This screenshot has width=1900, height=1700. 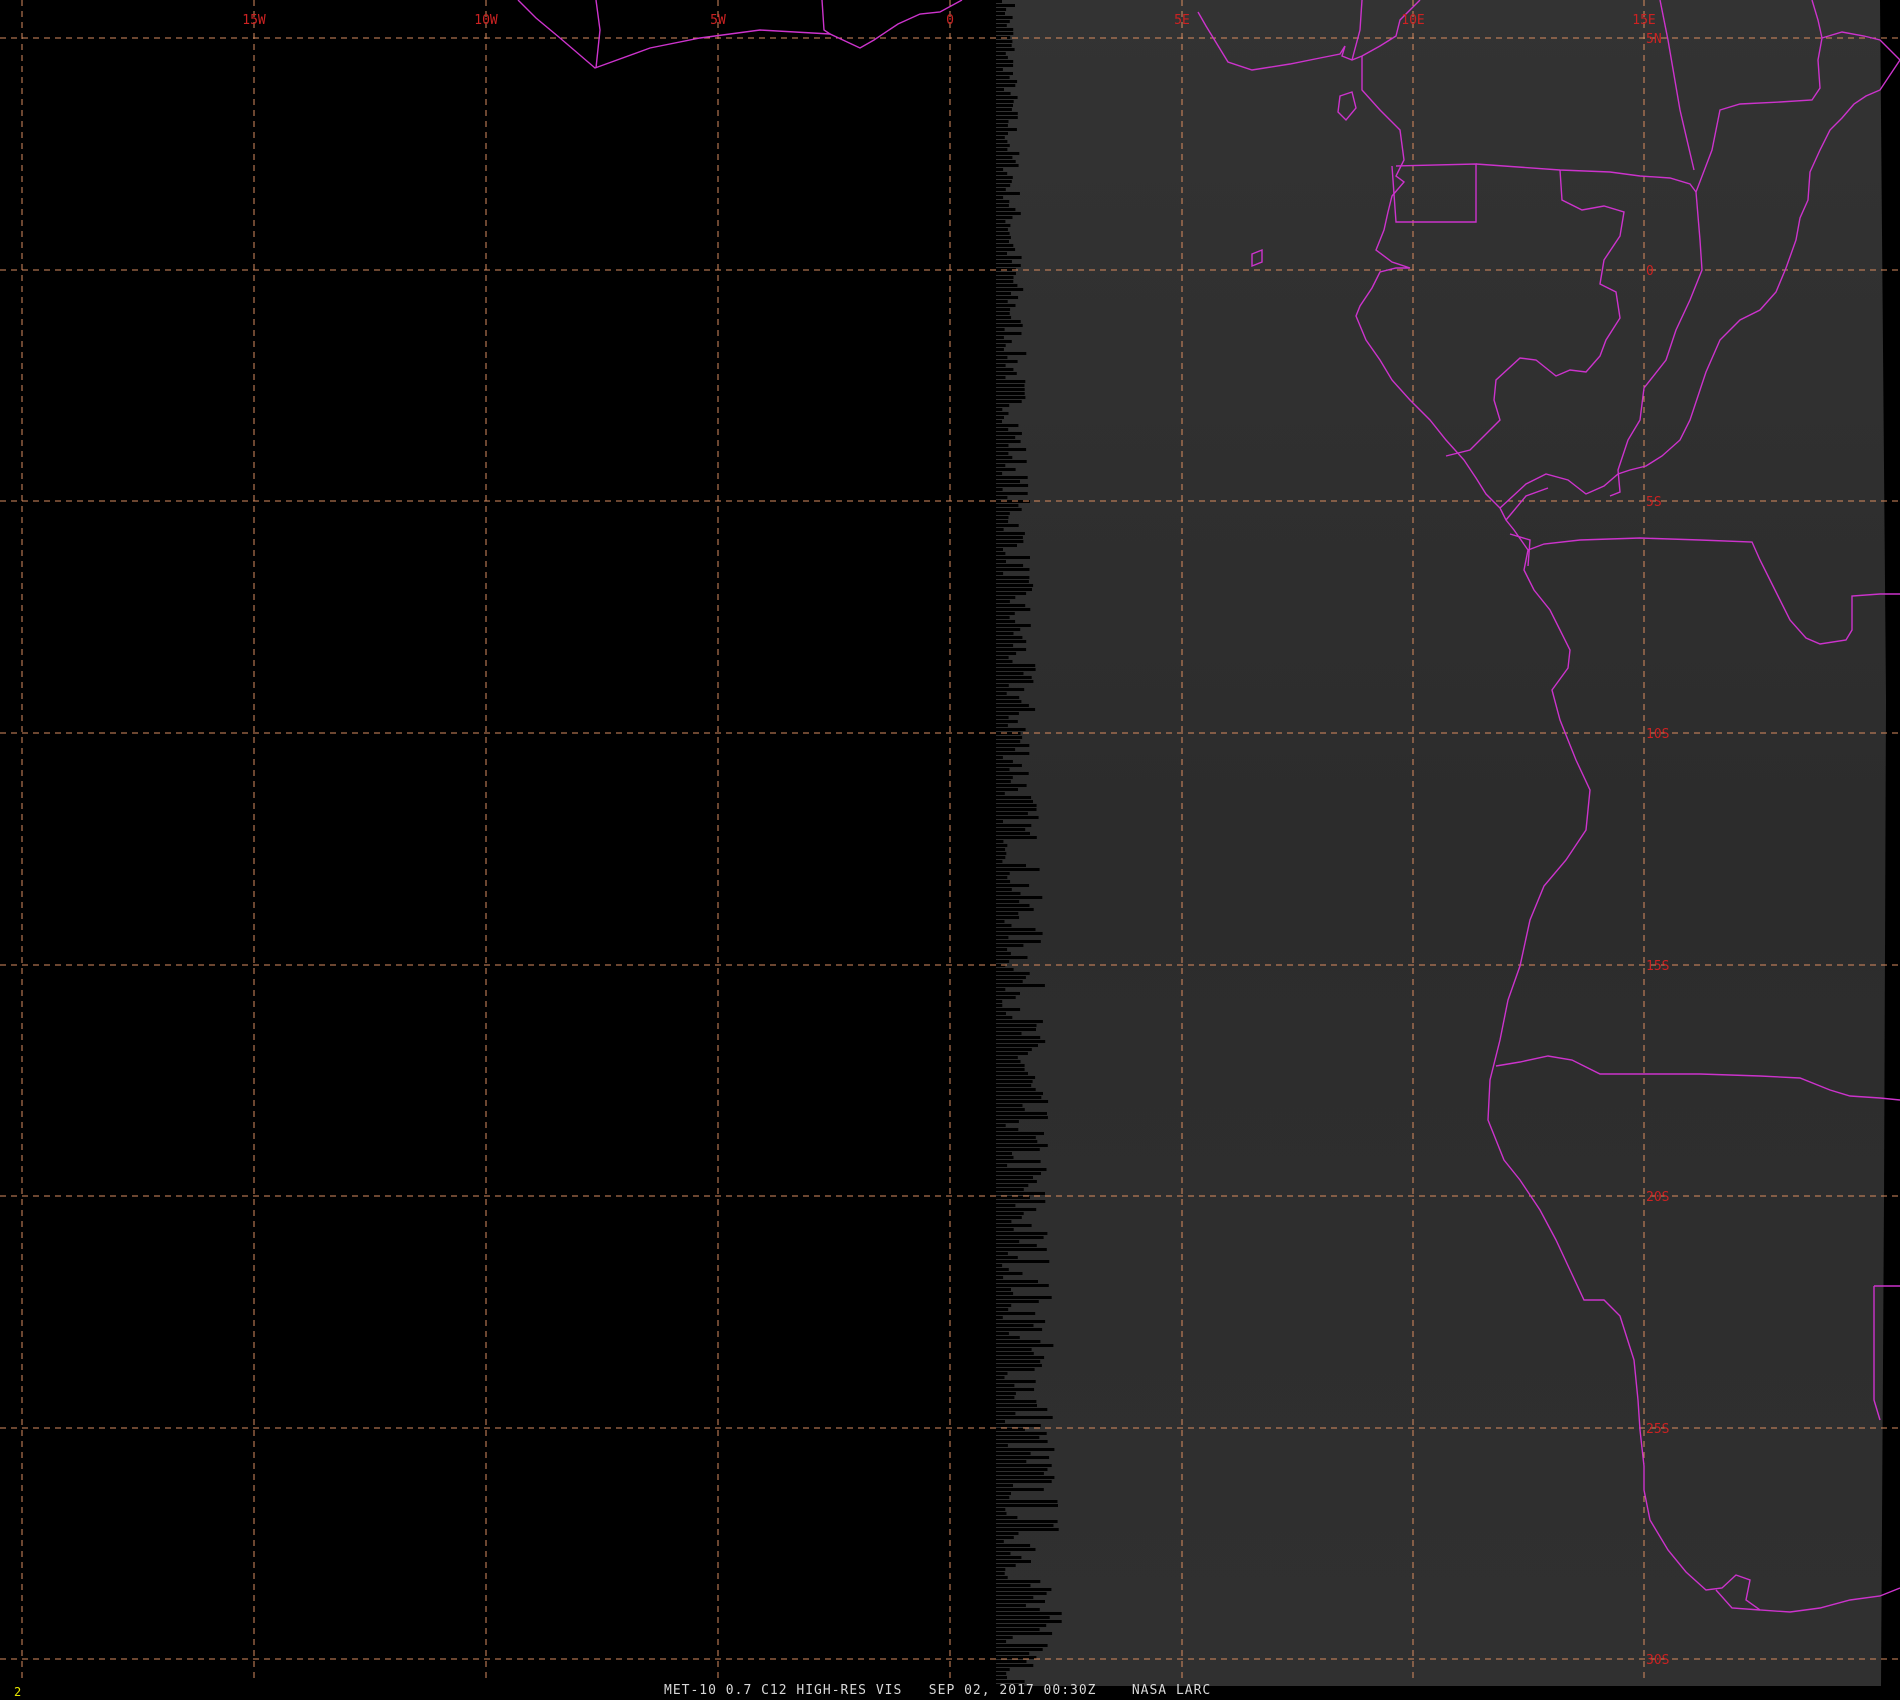 What do you see at coordinates (18, 1692) in the screenshot?
I see `frame-number: 2` at bounding box center [18, 1692].